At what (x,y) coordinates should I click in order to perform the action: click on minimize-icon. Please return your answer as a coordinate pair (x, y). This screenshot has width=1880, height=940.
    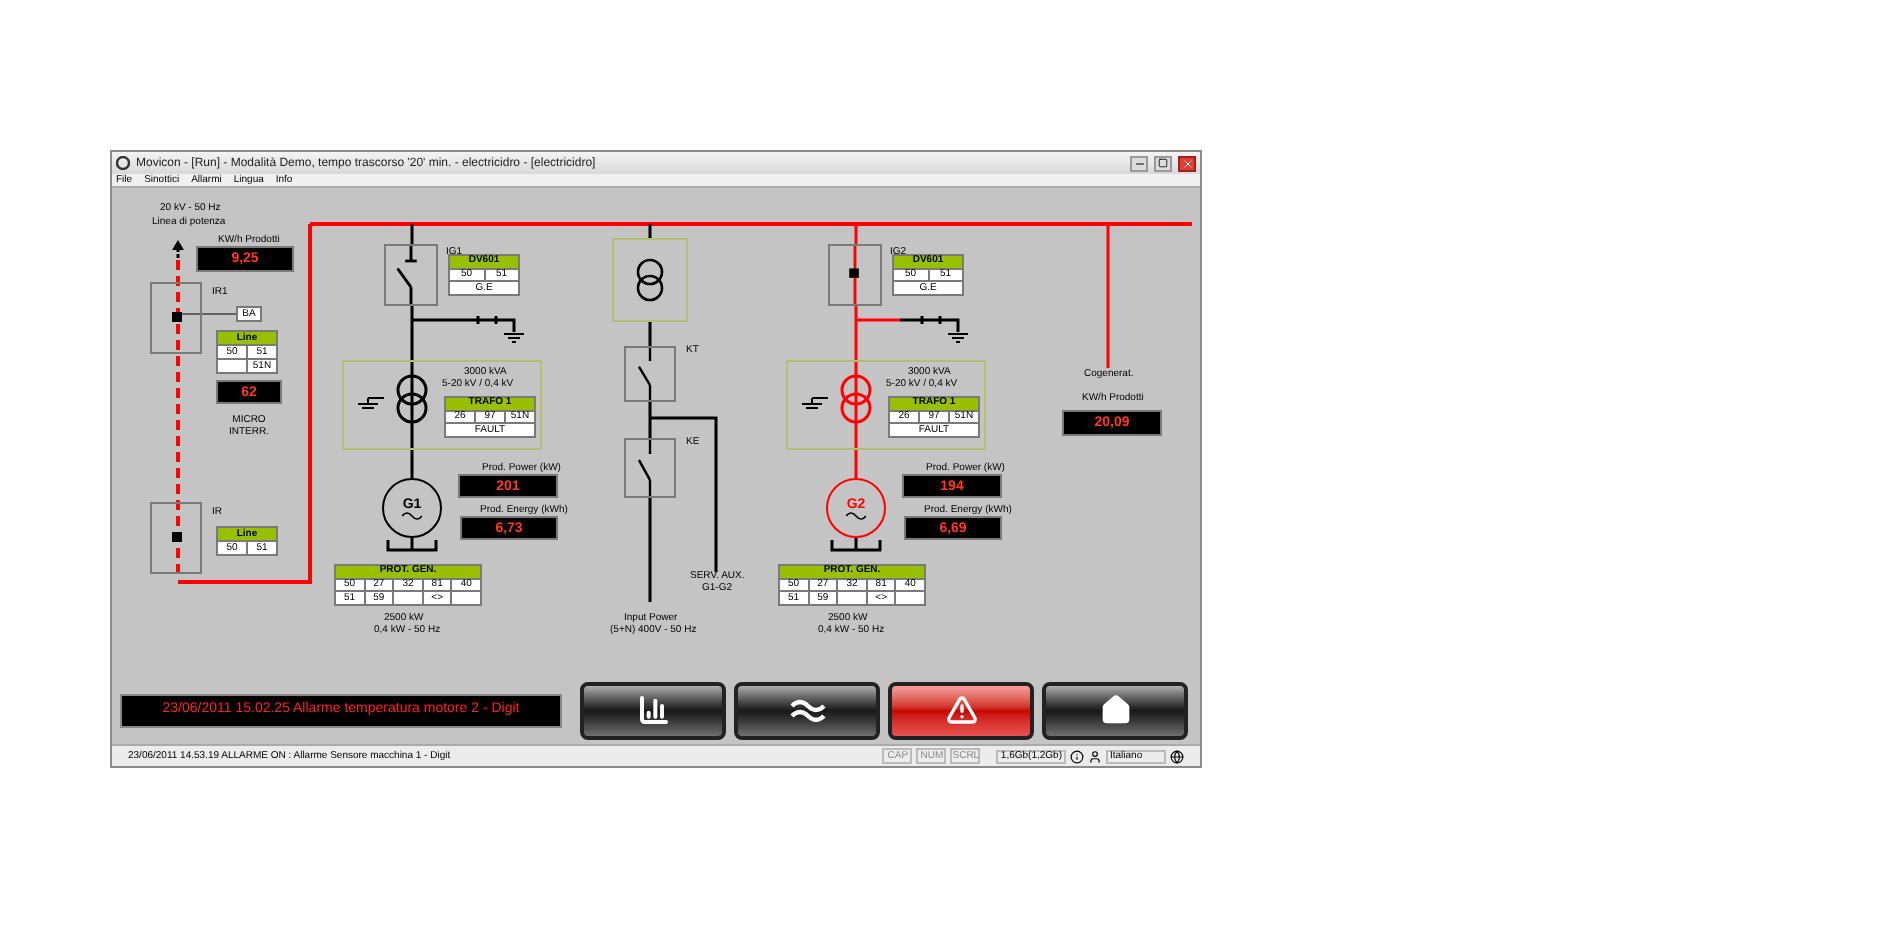
    Looking at the image, I should click on (1139, 163).